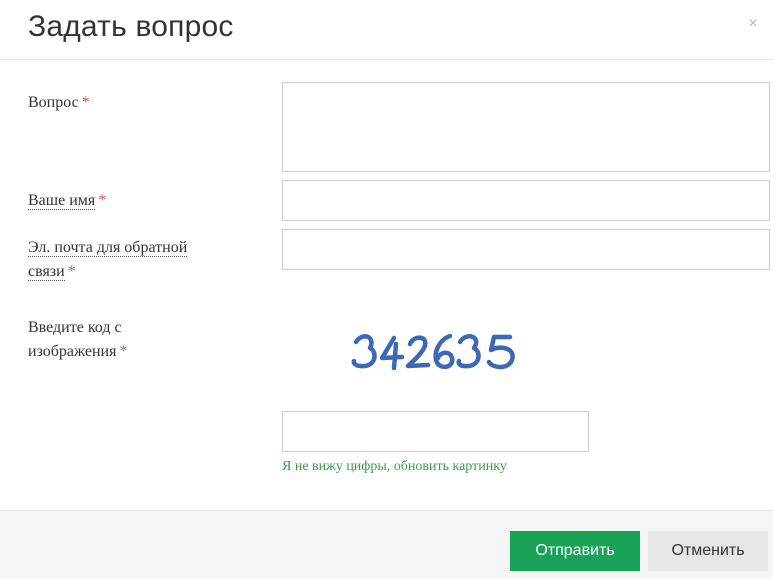  I want to click on captcha-input, so click(435, 431).